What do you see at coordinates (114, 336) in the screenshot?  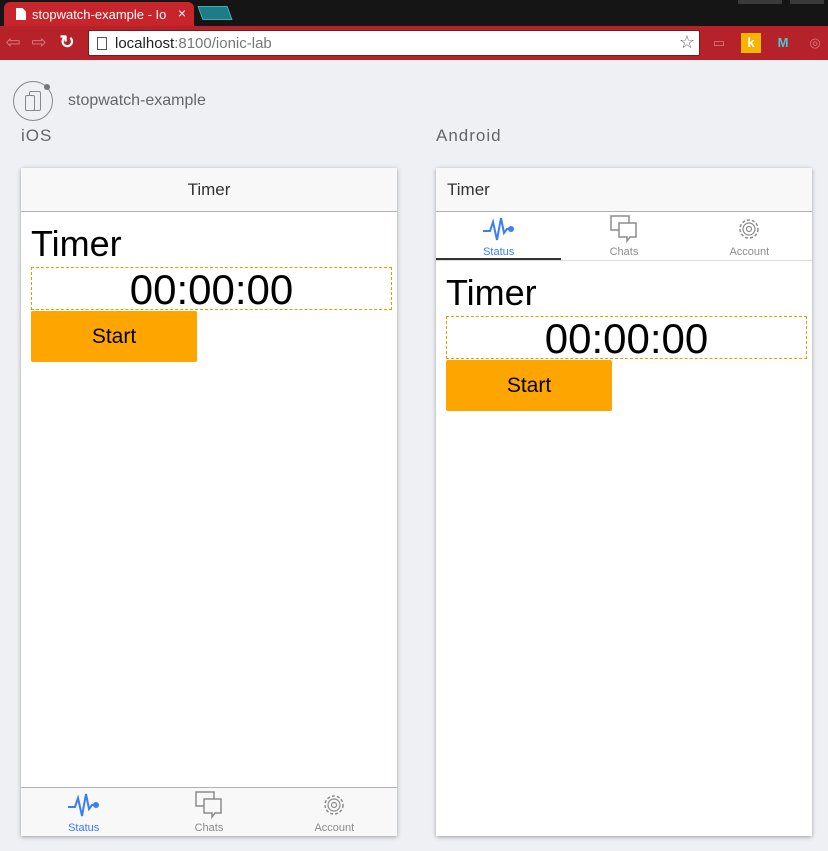 I see `ios-start-button: Start` at bounding box center [114, 336].